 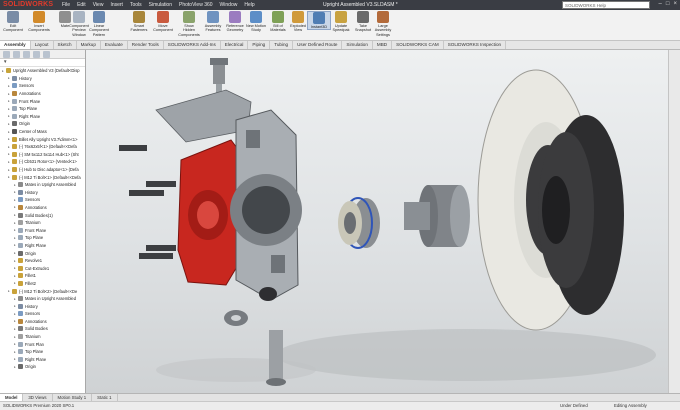 What do you see at coordinates (79, 24) in the screenshot?
I see `ribbon-button-preview-window: Component Preview Window` at bounding box center [79, 24].